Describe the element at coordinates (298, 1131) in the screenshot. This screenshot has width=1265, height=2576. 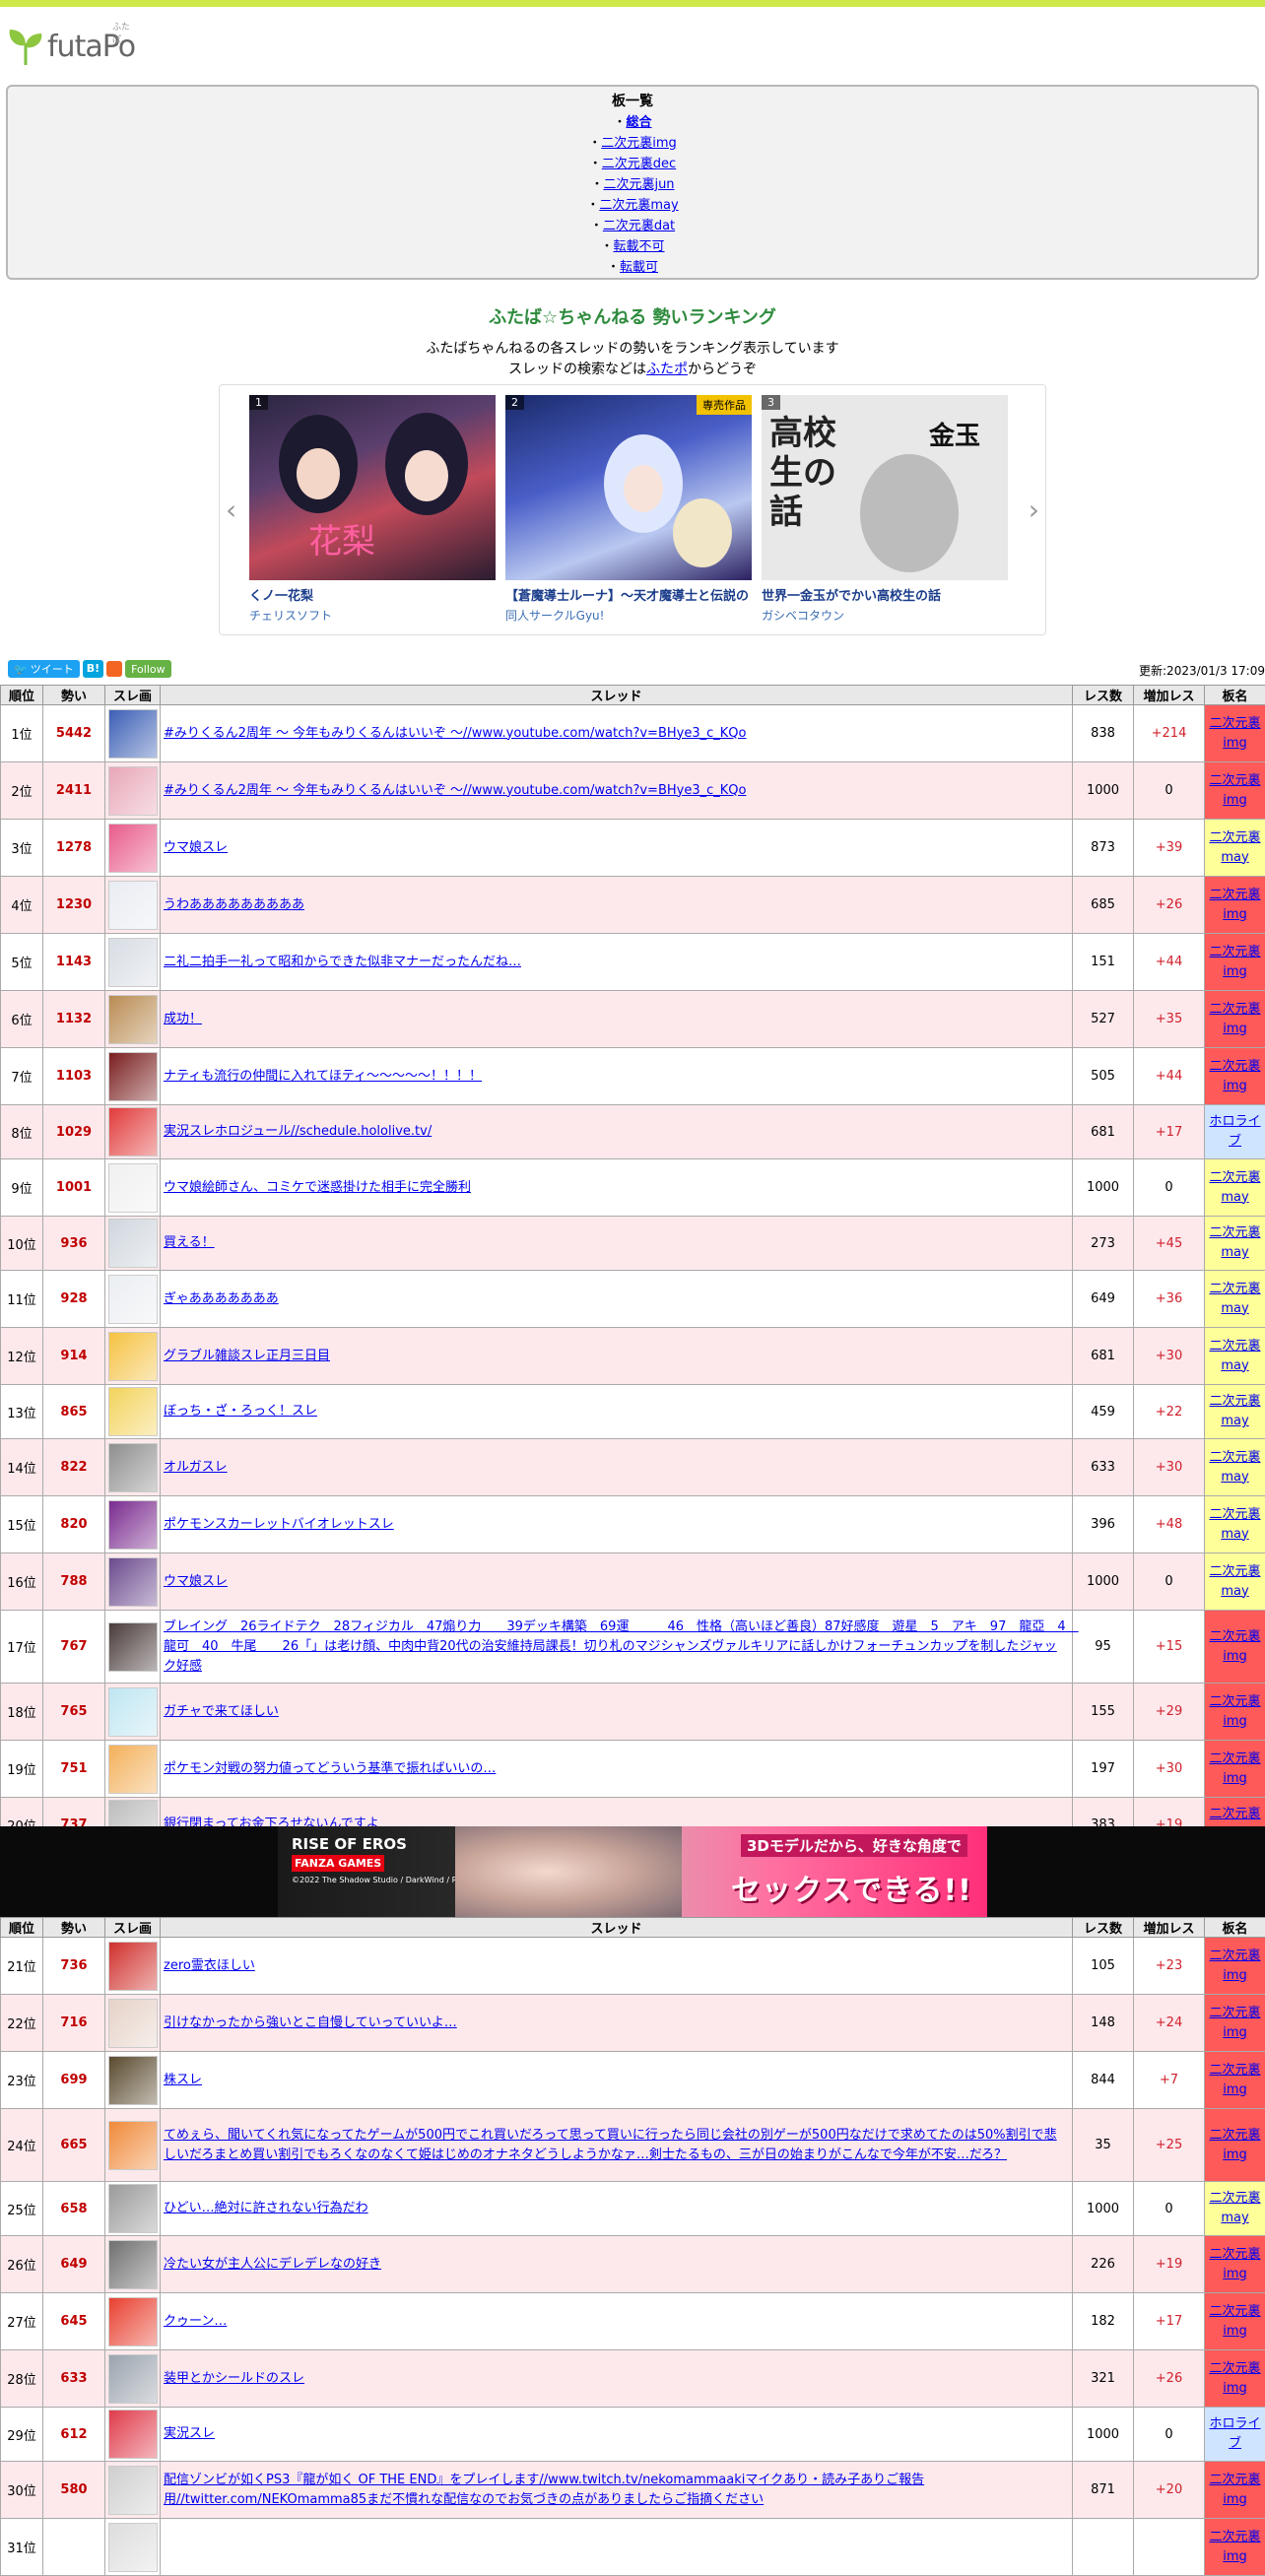
I see `thread-link: 実況スレホロジュール//schedule.hololive.tv/` at that location.